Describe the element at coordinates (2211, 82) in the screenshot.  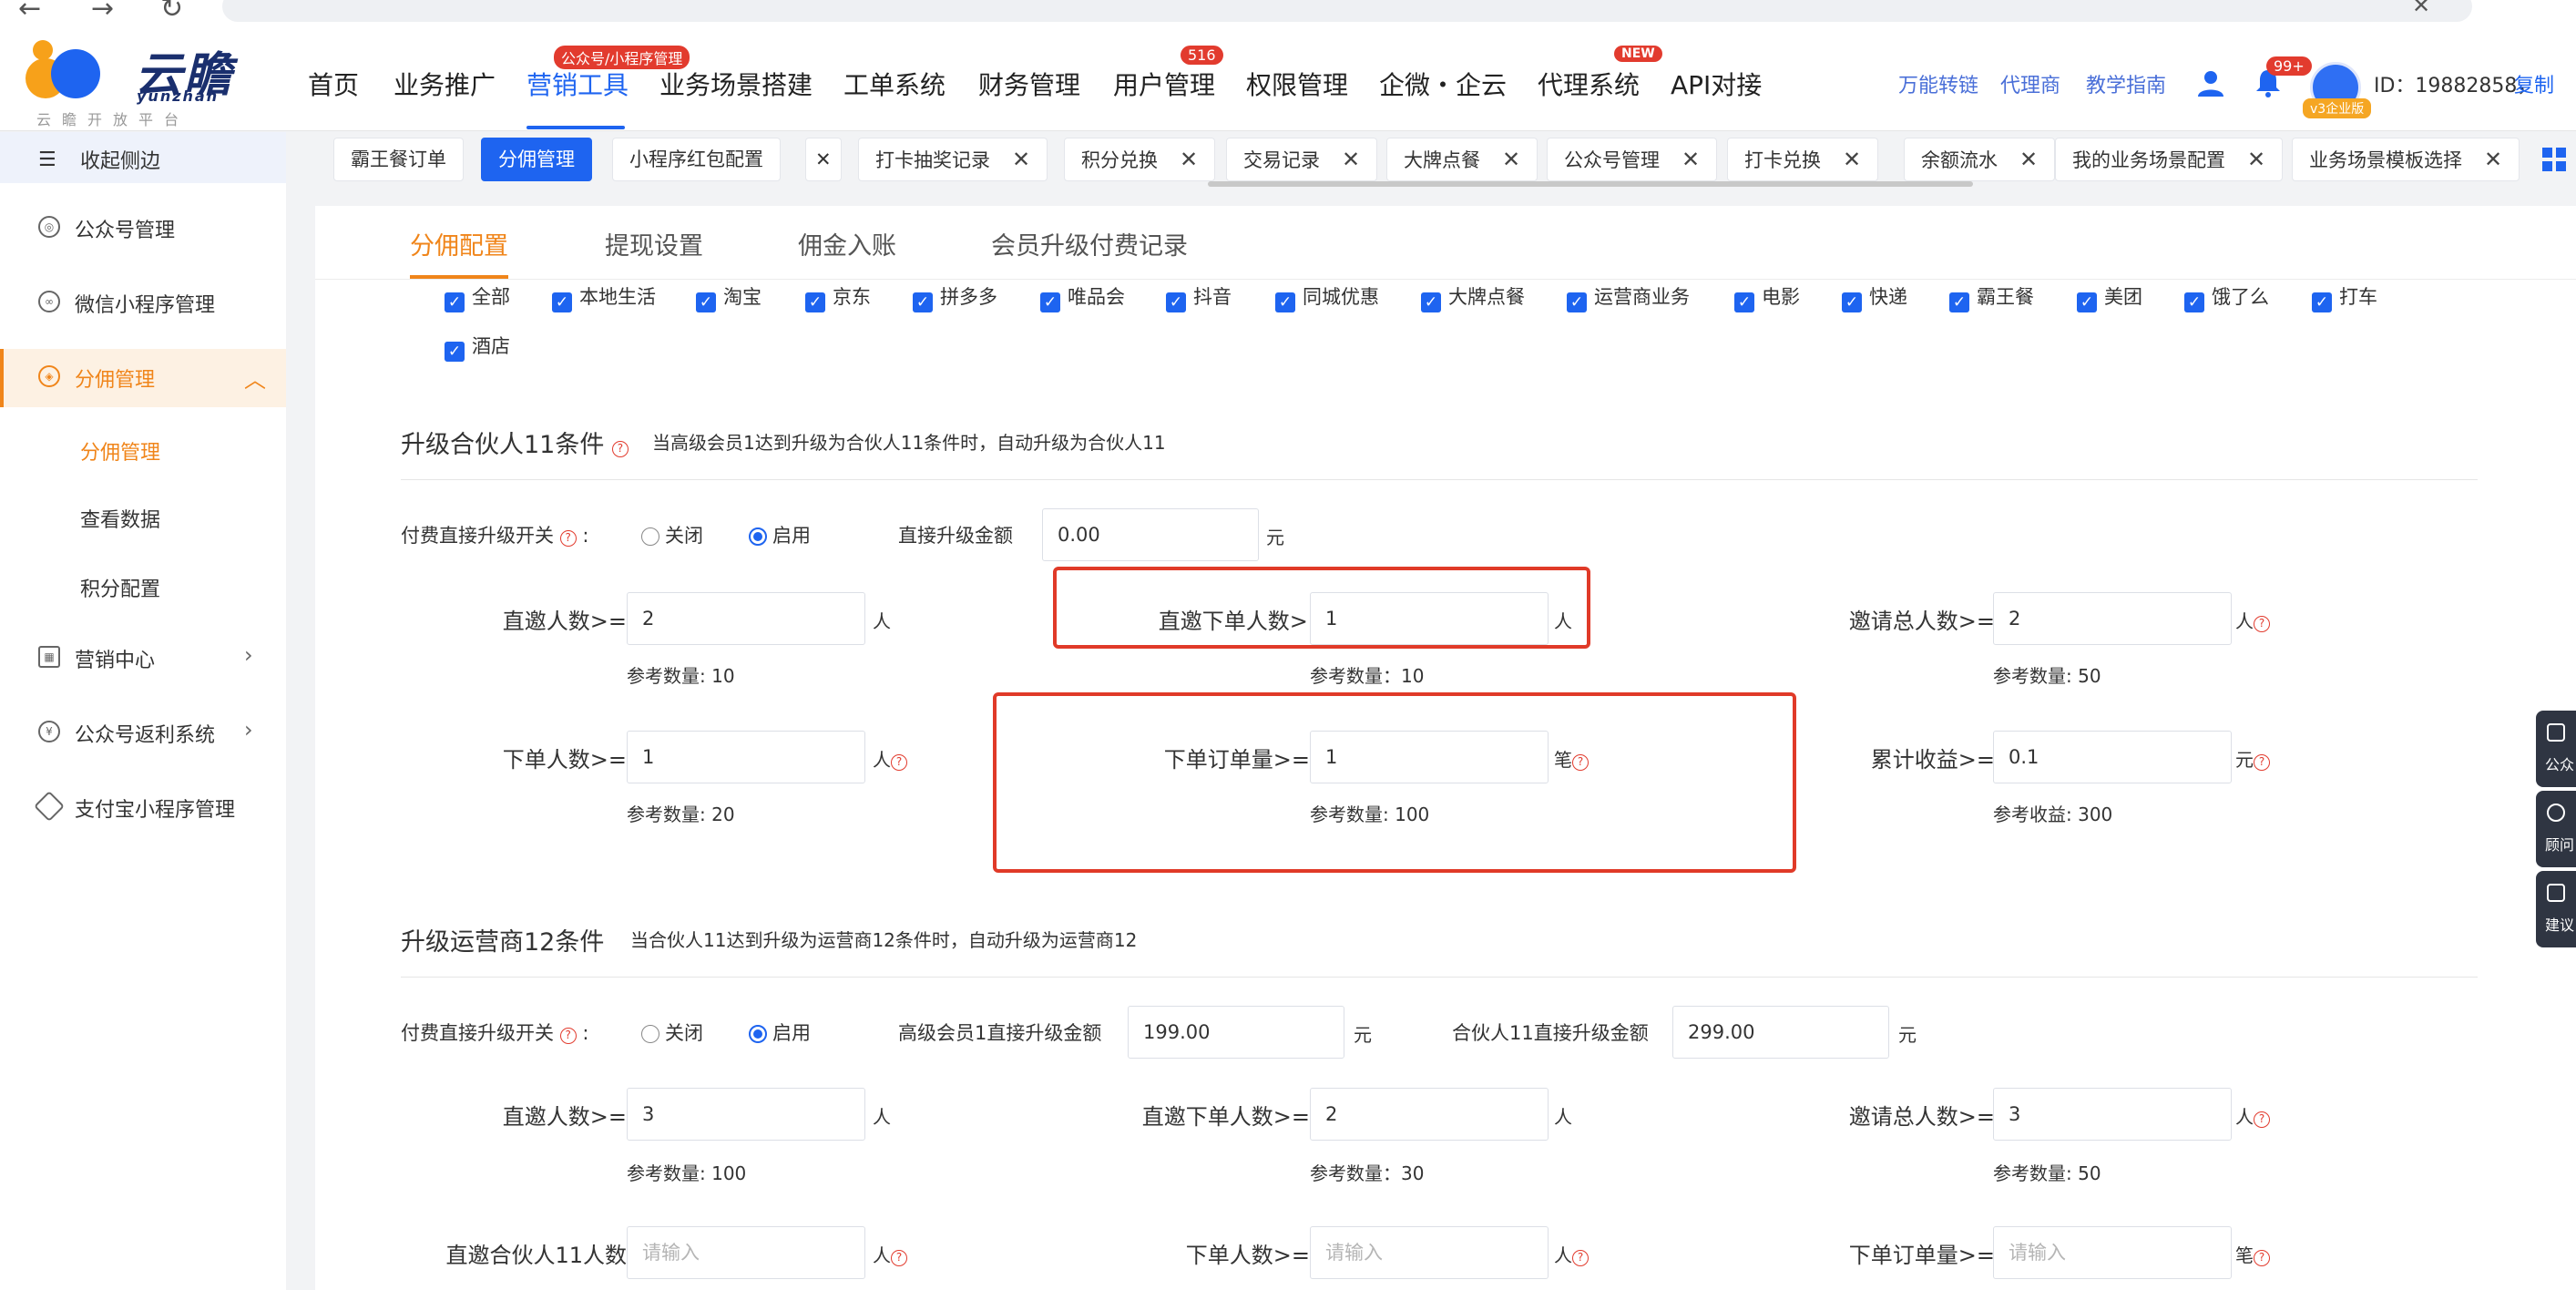
I see `user-icon` at that location.